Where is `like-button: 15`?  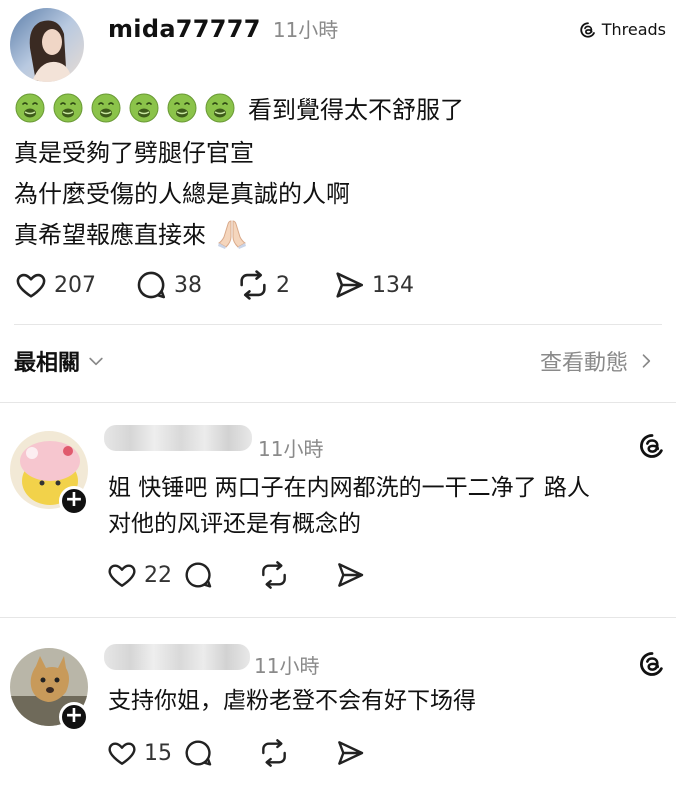
like-button: 15 is located at coordinates (144, 753).